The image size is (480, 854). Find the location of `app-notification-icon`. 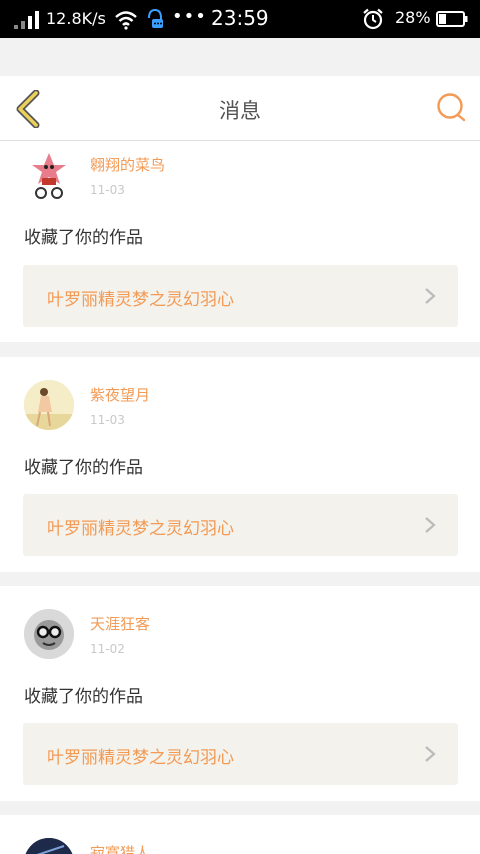

app-notification-icon is located at coordinates (155, 18).